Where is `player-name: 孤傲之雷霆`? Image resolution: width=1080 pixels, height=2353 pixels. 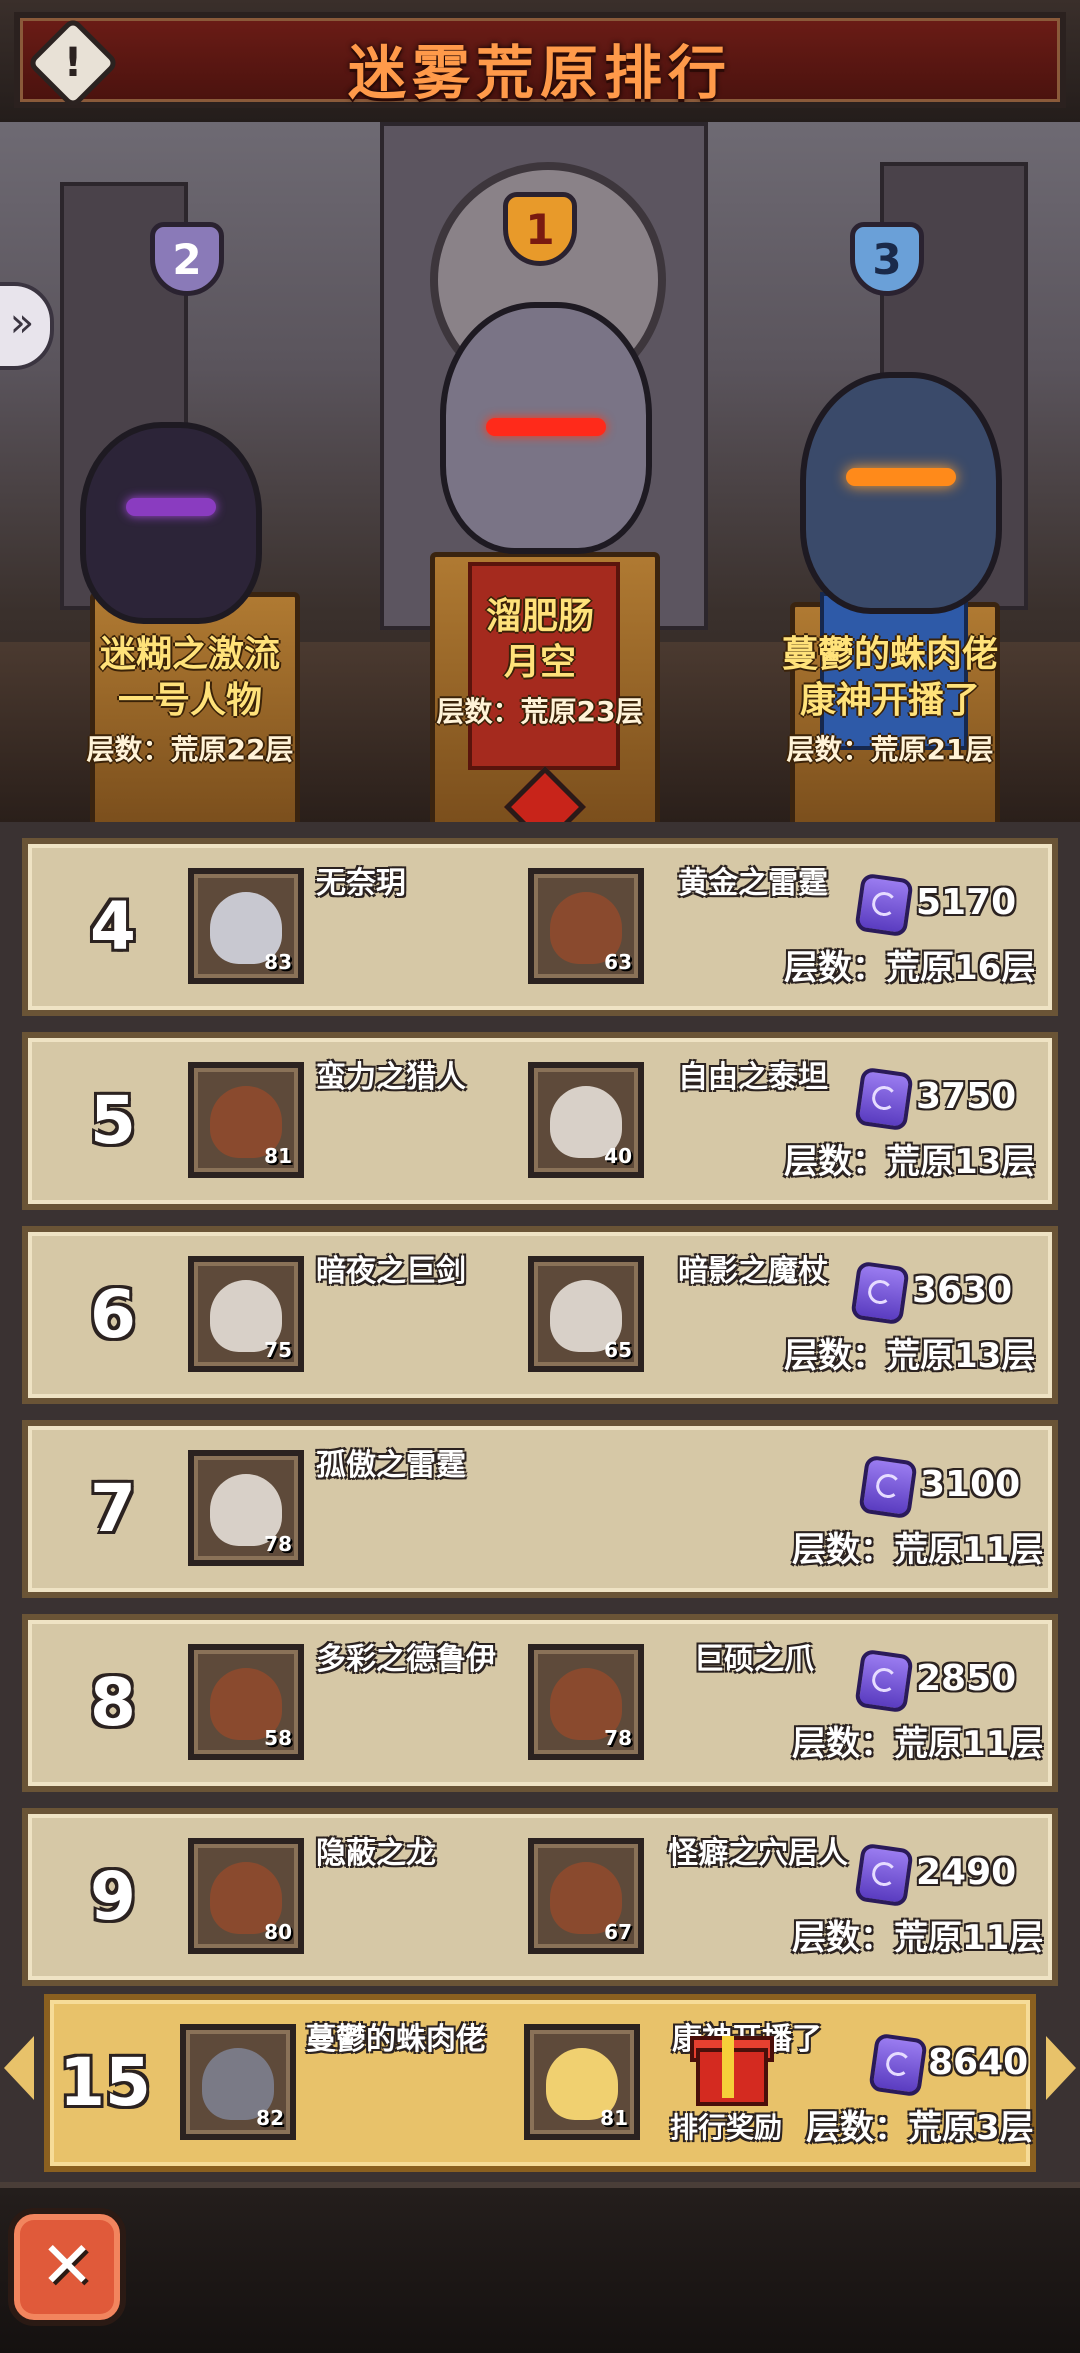 player-name: 孤傲之雷霆 is located at coordinates (391, 1465).